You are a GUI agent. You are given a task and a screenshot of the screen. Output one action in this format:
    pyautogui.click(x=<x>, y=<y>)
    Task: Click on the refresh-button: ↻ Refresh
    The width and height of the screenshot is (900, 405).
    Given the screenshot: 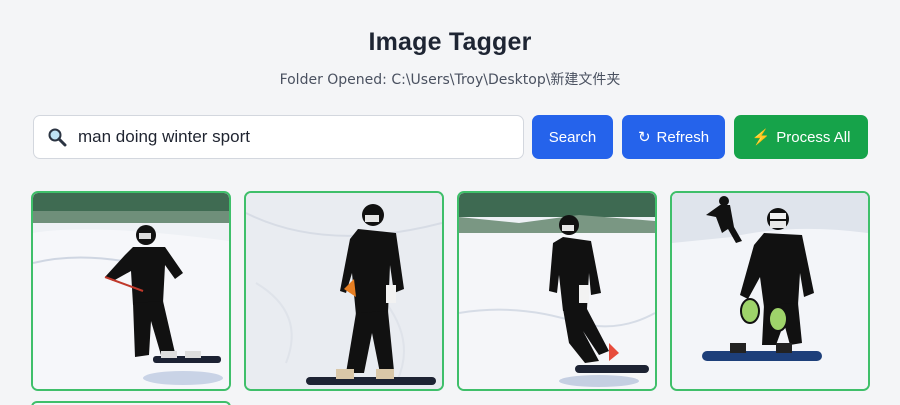 What is the action you would take?
    pyautogui.click(x=673, y=137)
    